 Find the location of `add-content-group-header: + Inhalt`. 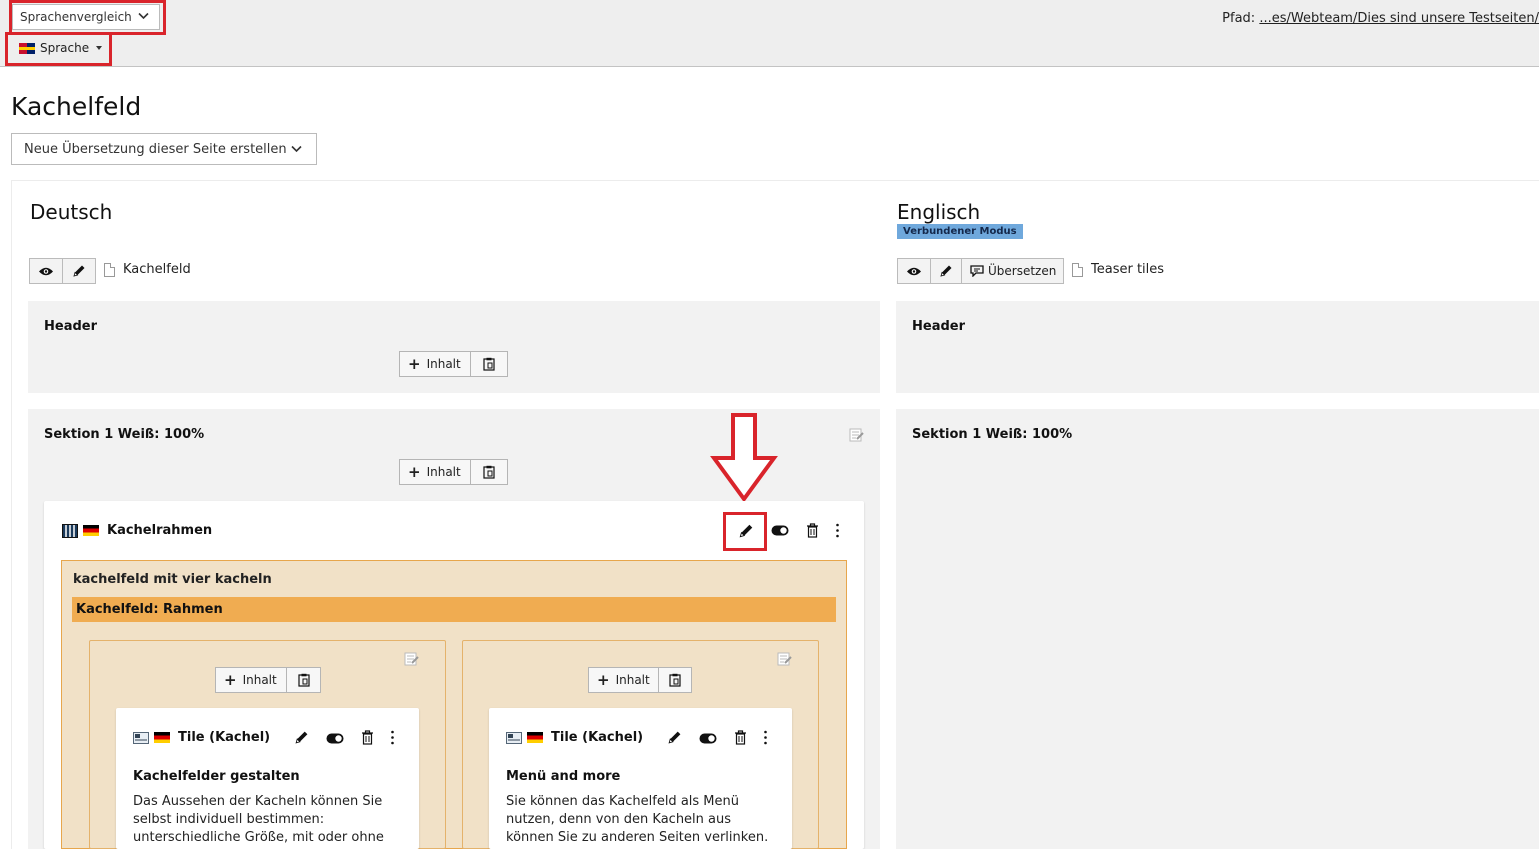

add-content-group-header: + Inhalt is located at coordinates (453, 364).